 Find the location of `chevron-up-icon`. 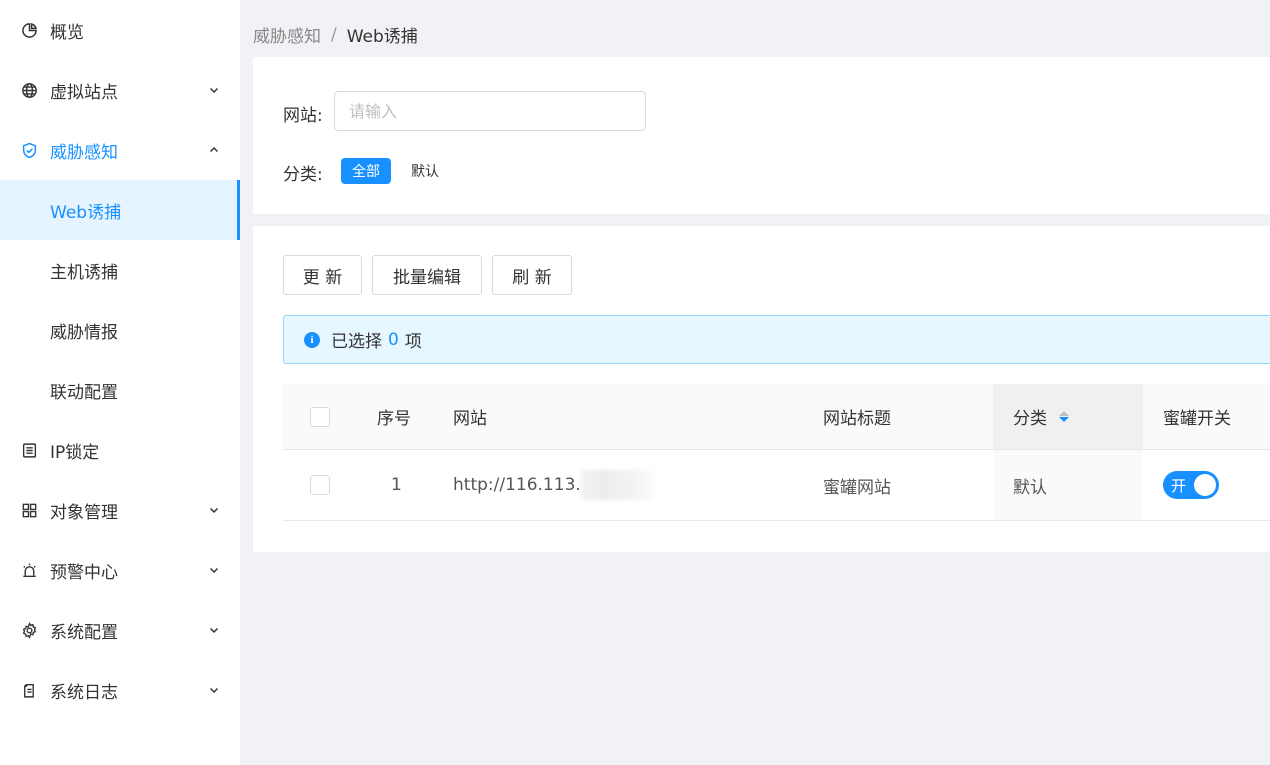

chevron-up-icon is located at coordinates (214, 150).